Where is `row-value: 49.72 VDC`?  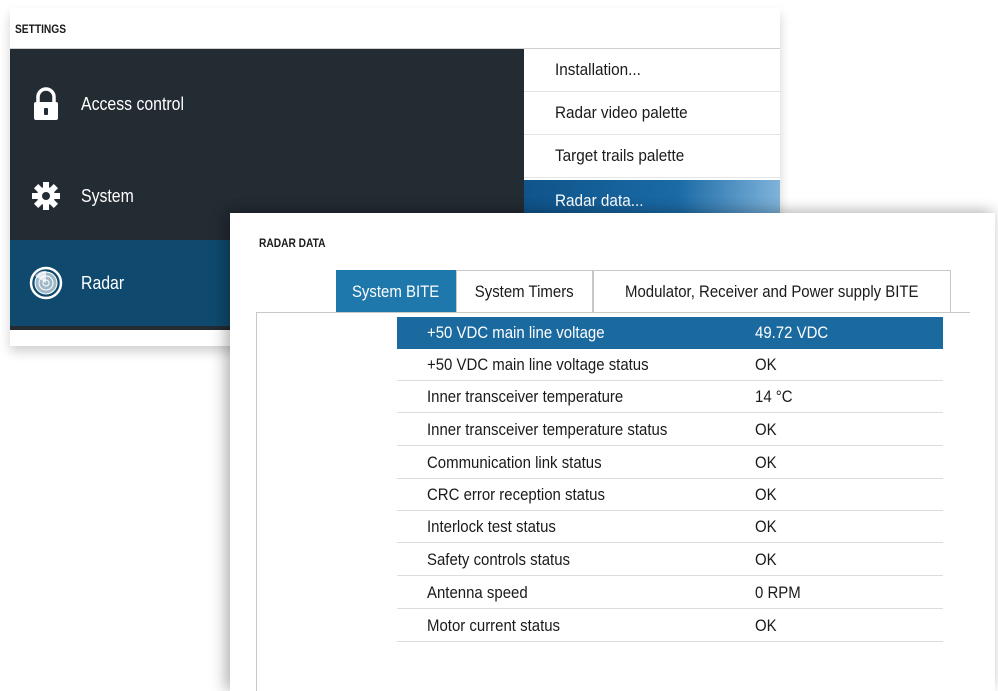
row-value: 49.72 VDC is located at coordinates (792, 332).